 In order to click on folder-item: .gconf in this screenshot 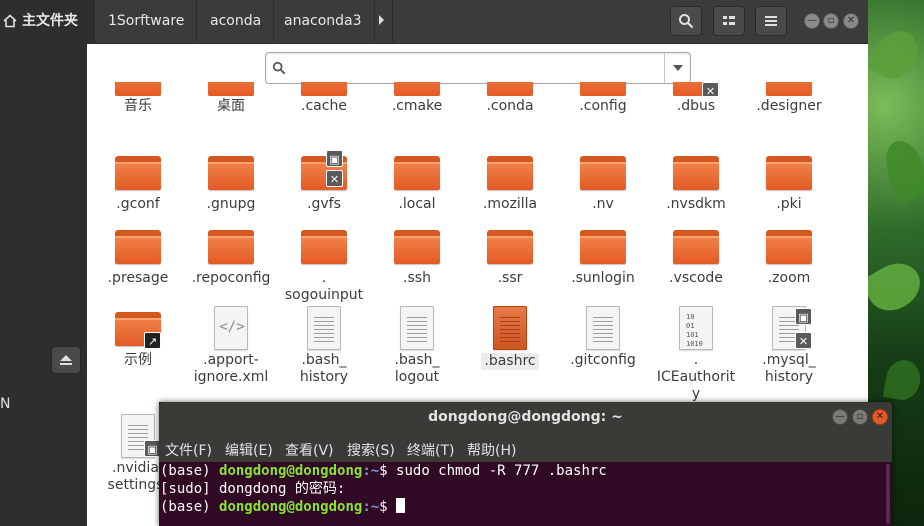, I will do `click(138, 181)`.